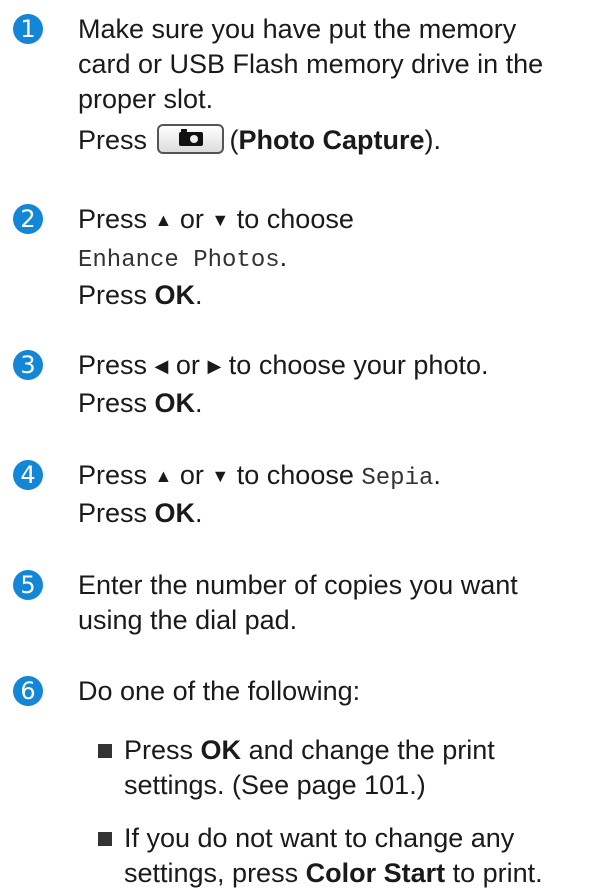 This screenshot has width=612, height=891. What do you see at coordinates (161, 366) in the screenshot?
I see `left-arrow-icon: ◀` at bounding box center [161, 366].